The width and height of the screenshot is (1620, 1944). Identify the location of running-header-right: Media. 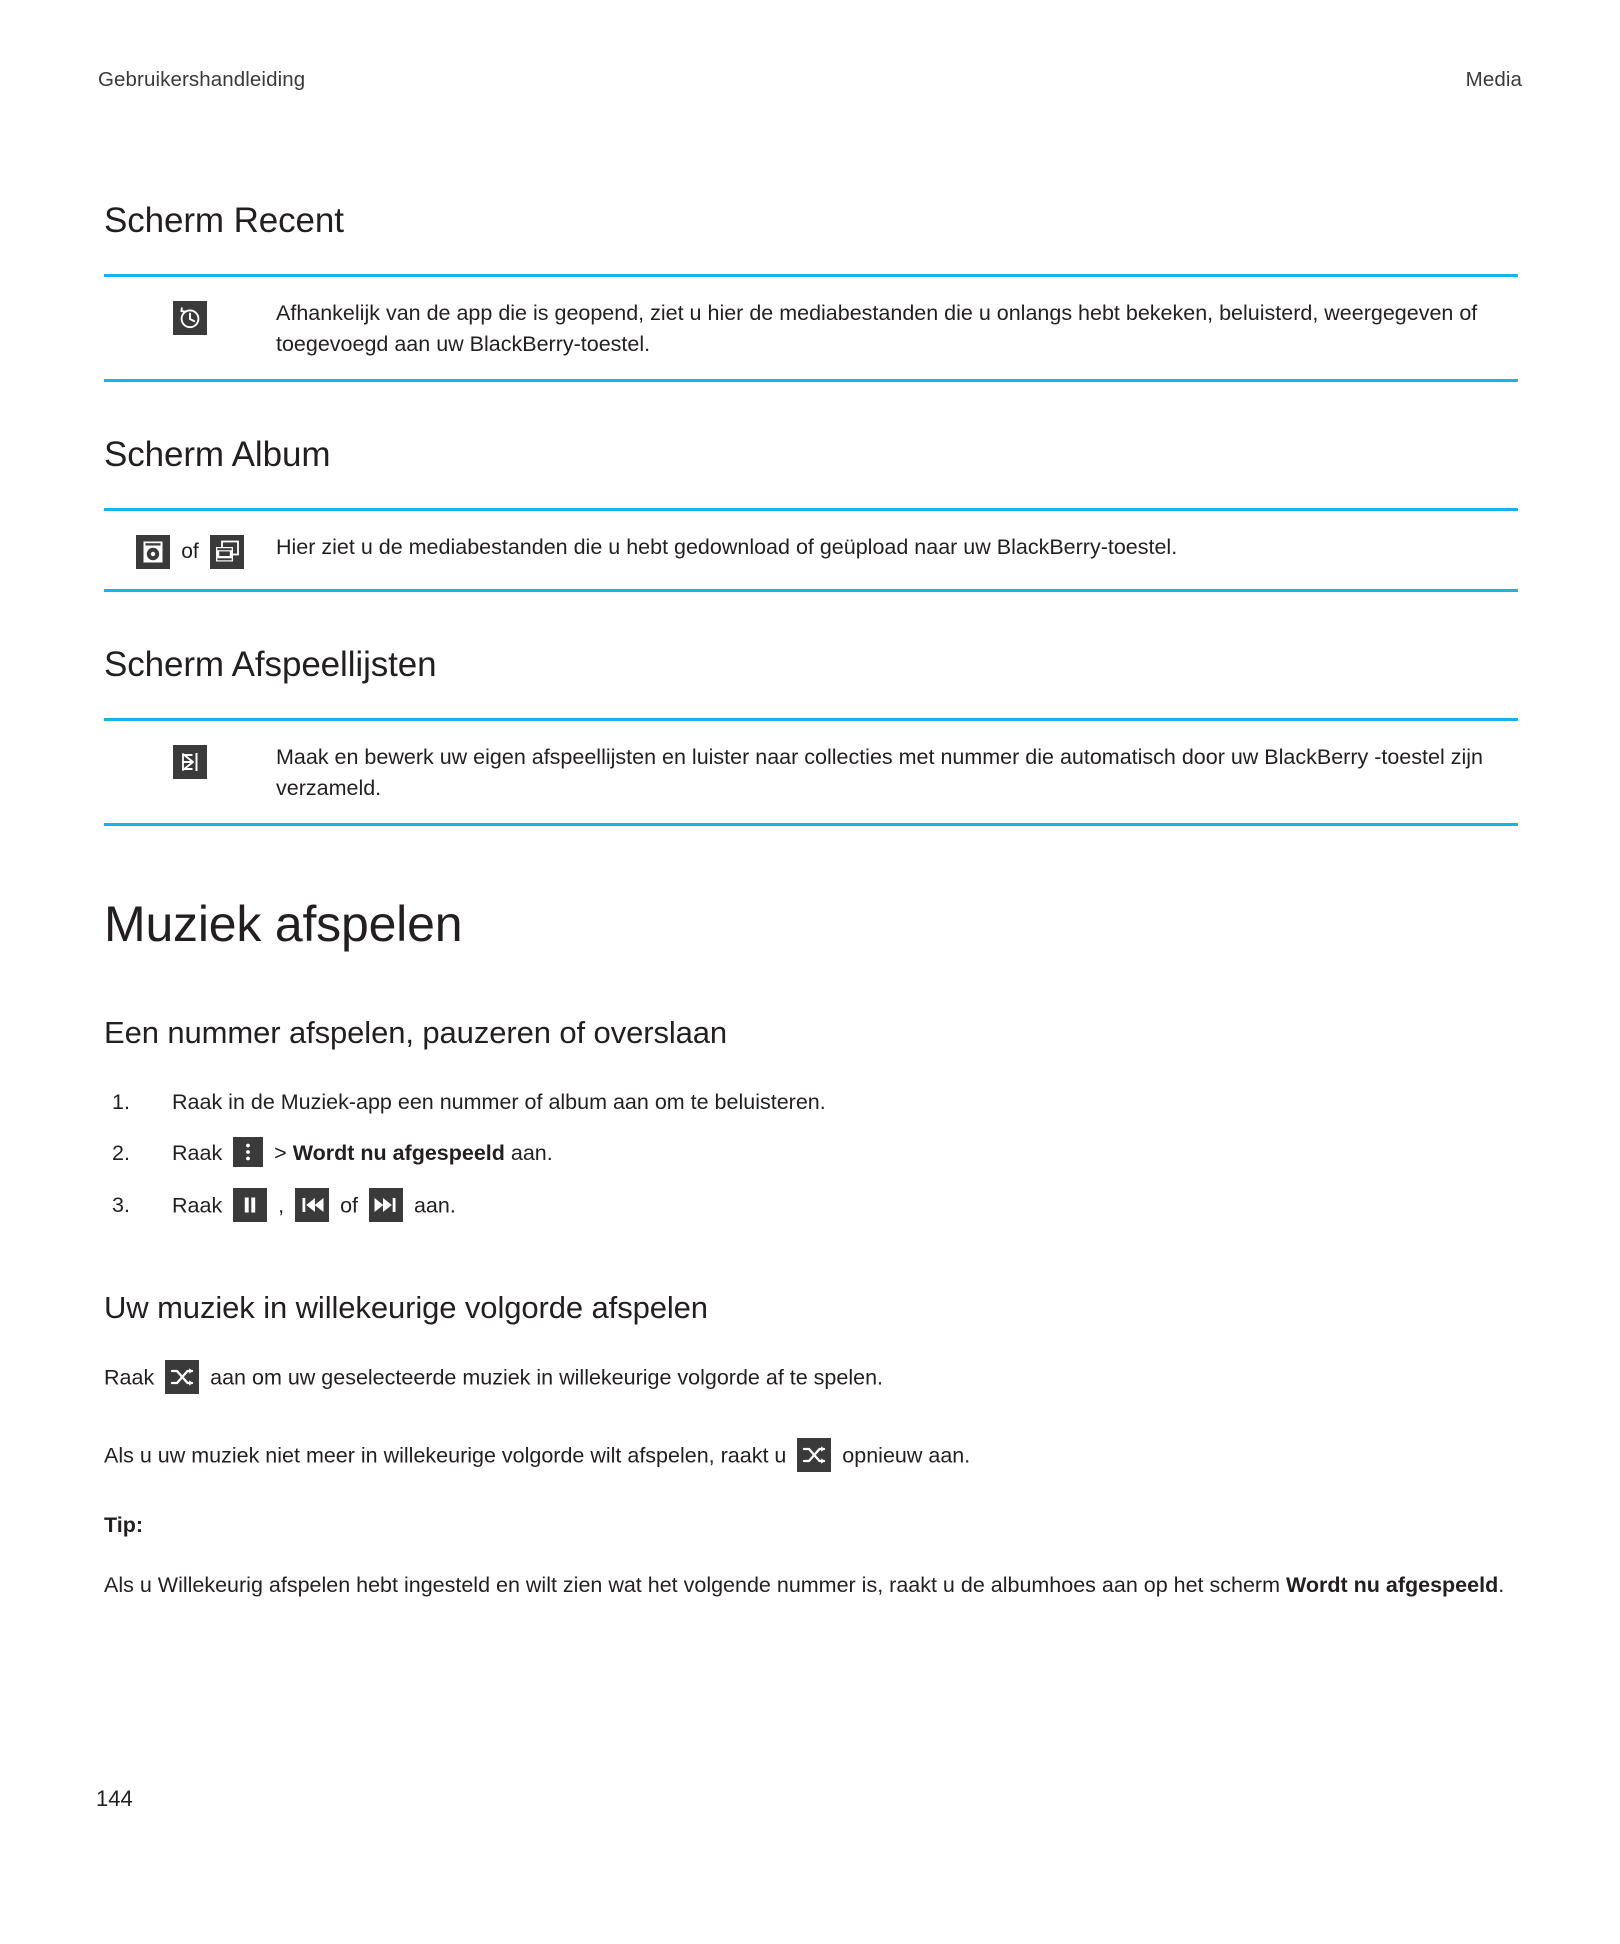
(1493, 79).